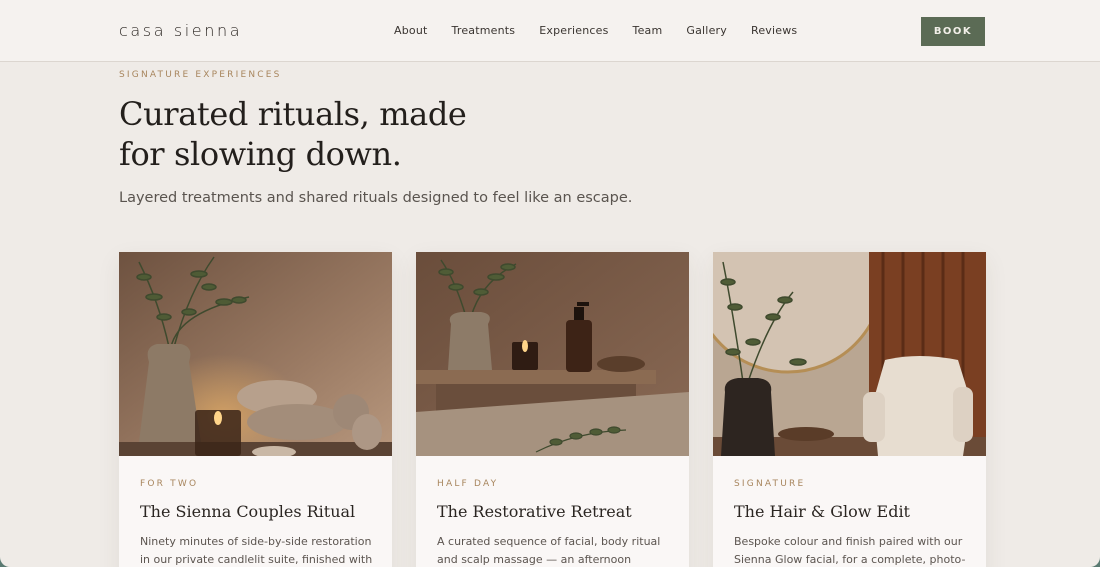 The width and height of the screenshot is (1100, 567). I want to click on card-tag: SIGNATURE, so click(770, 484).